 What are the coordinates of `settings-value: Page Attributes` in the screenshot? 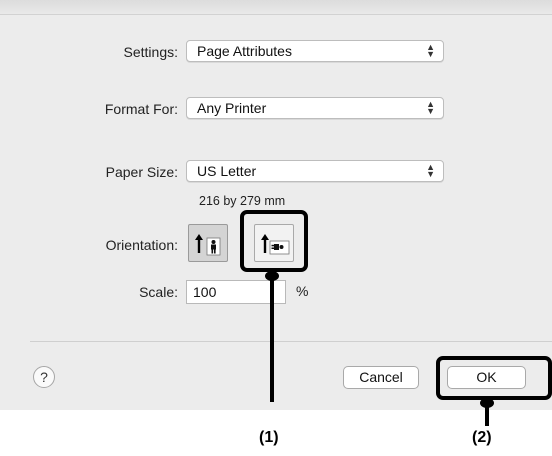 It's located at (244, 51).